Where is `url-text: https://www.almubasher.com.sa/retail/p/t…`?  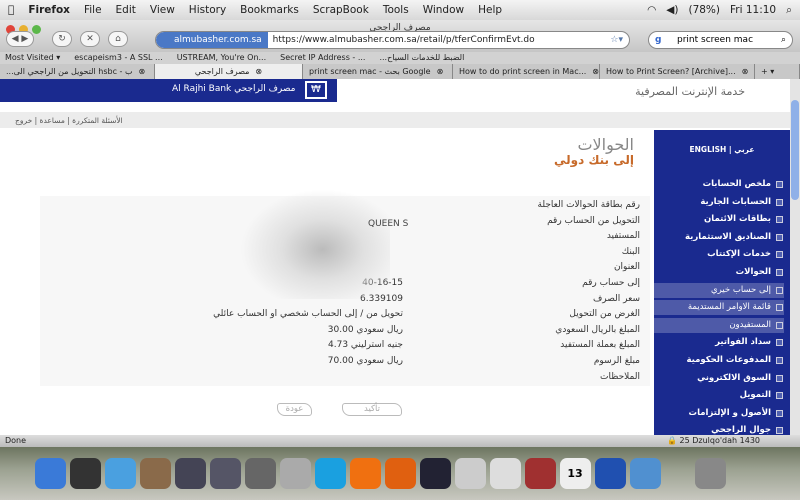
url-text: https://www.almubasher.com.sa/retail/p/t… is located at coordinates (401, 40).